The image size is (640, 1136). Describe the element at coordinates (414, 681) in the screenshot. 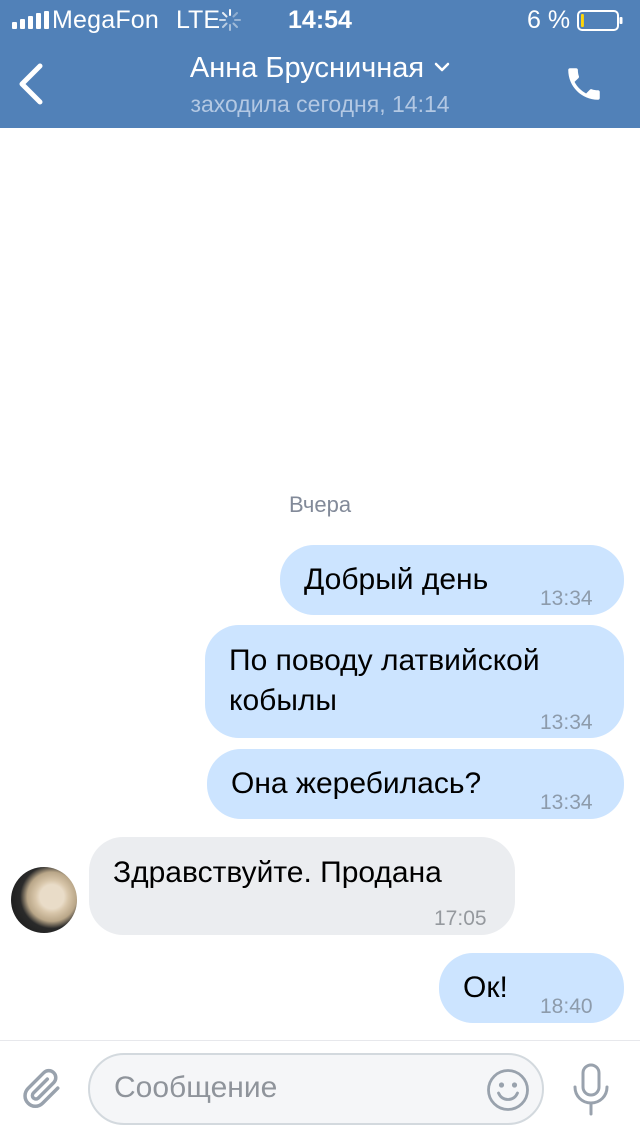

I see `message-outgoing: По поводу латвийской кобылы 13:34` at that location.